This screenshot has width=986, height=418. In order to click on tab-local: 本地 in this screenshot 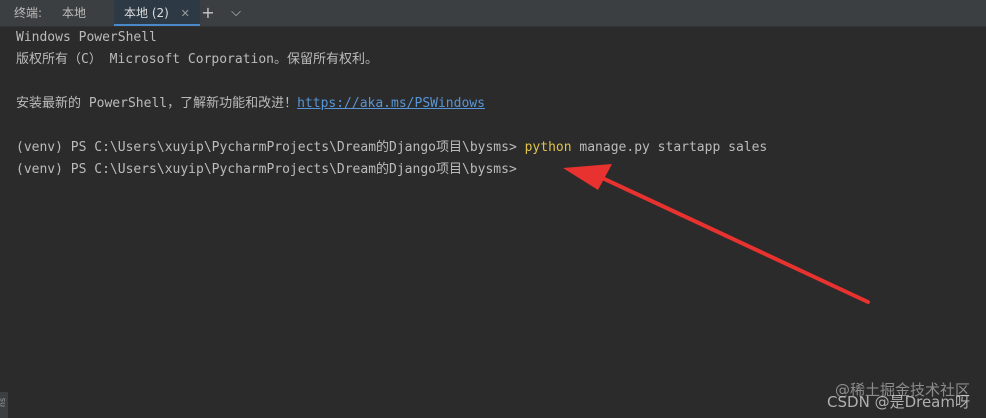, I will do `click(74, 13)`.